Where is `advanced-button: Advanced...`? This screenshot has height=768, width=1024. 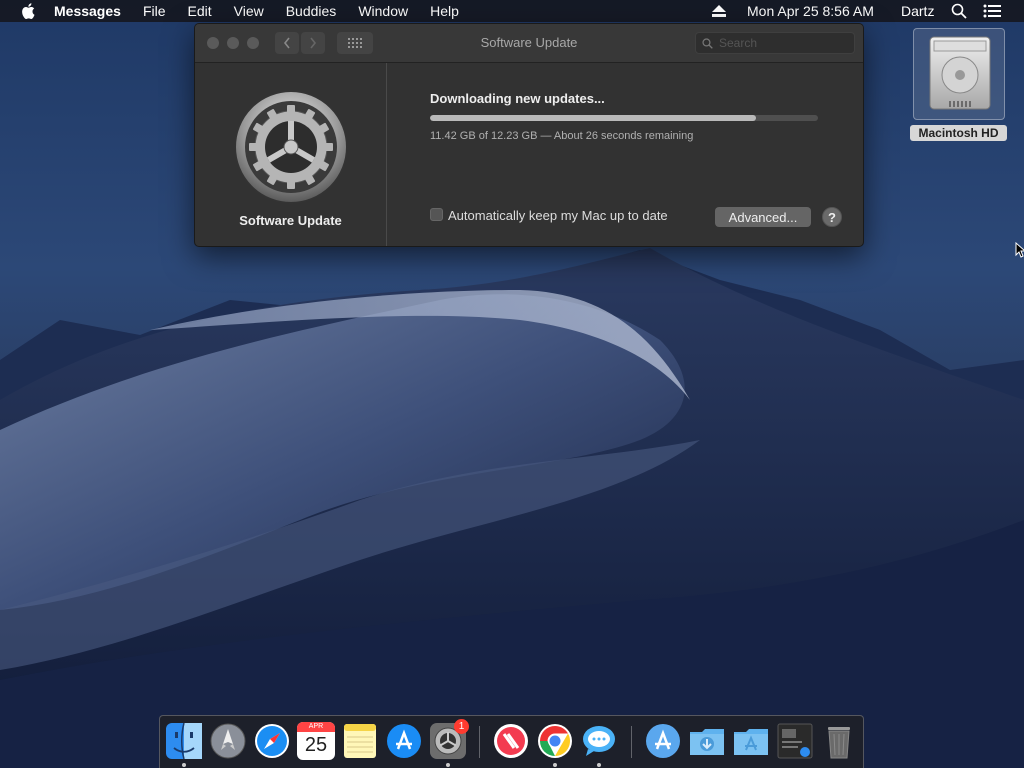
advanced-button: Advanced... is located at coordinates (763, 217).